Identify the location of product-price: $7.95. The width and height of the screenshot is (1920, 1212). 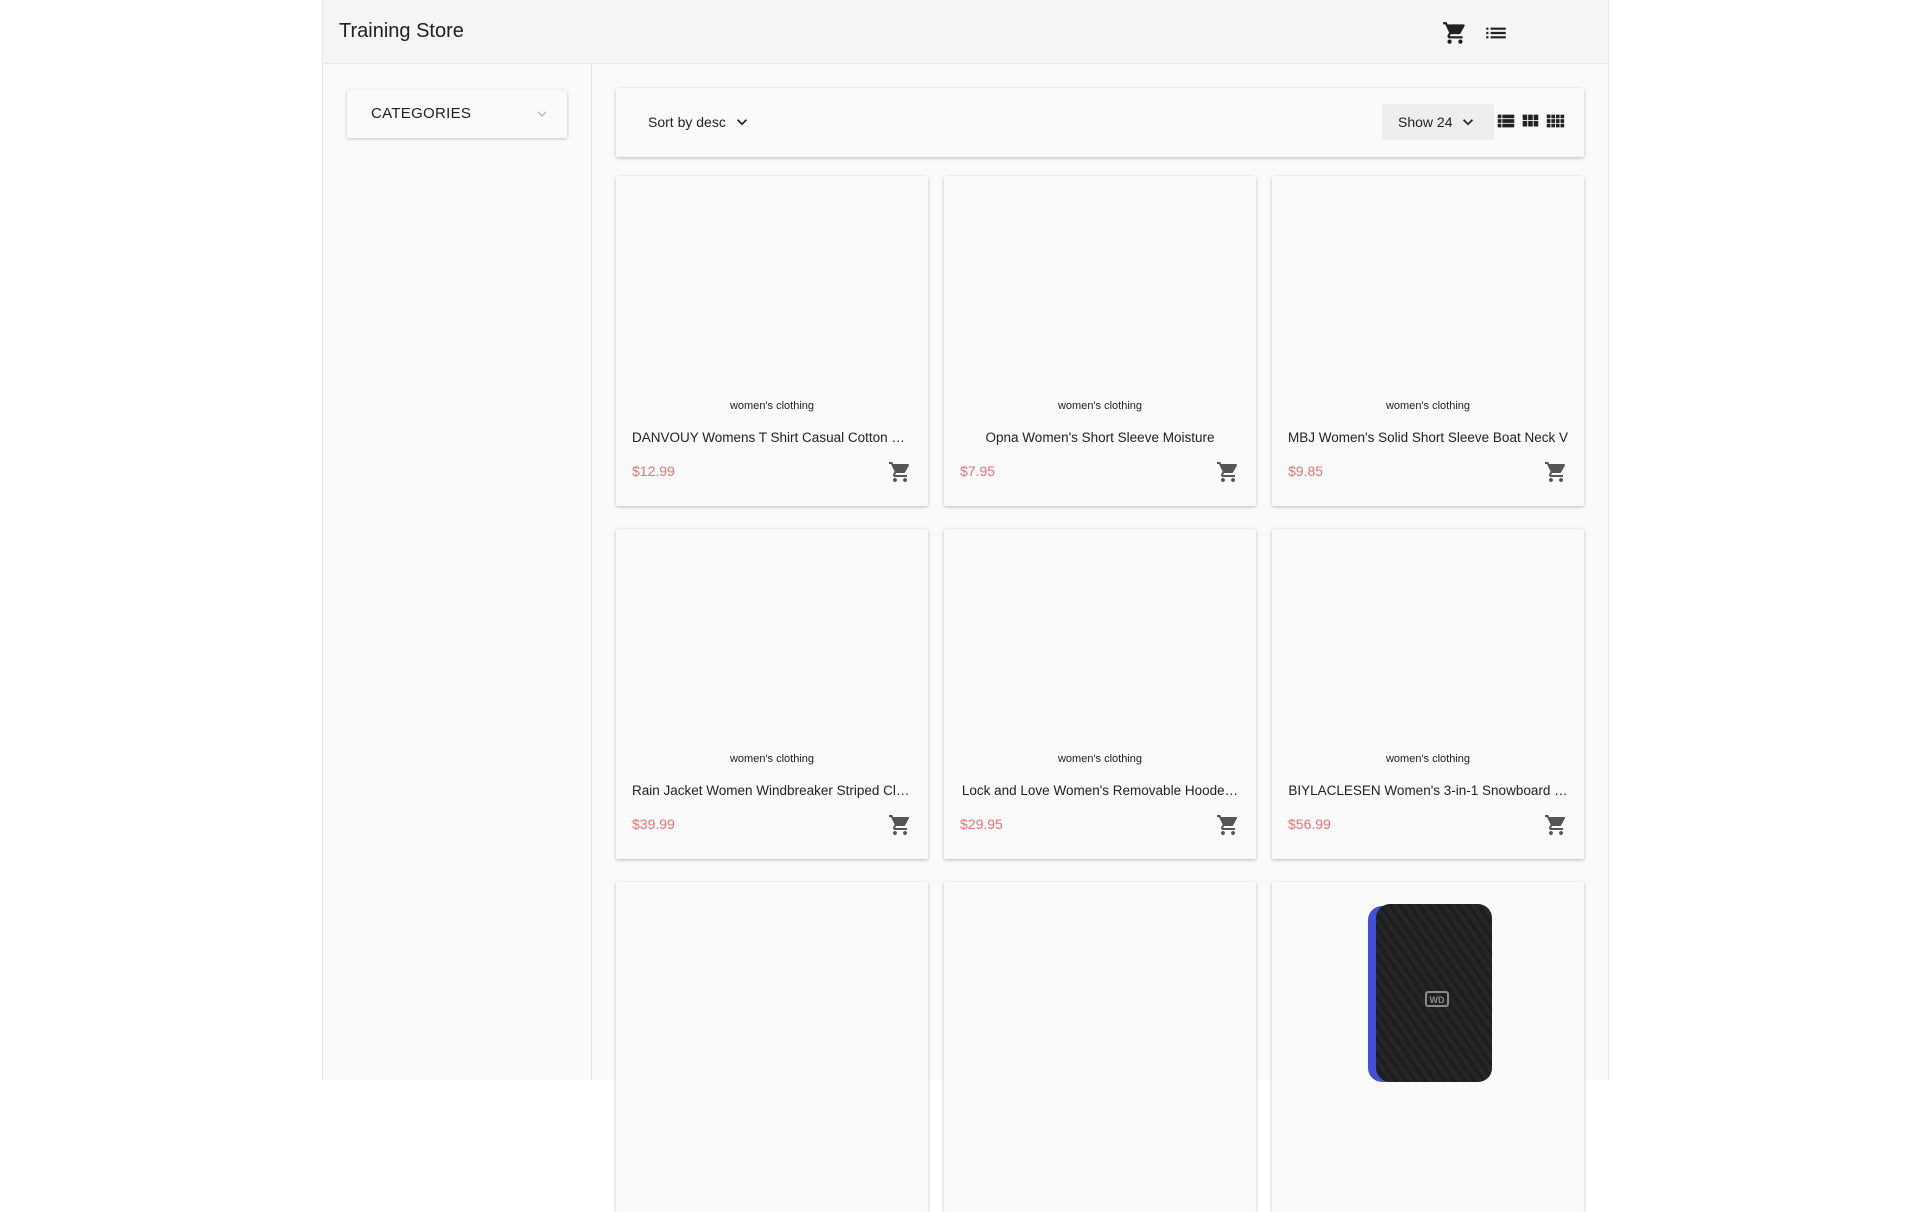
(978, 471).